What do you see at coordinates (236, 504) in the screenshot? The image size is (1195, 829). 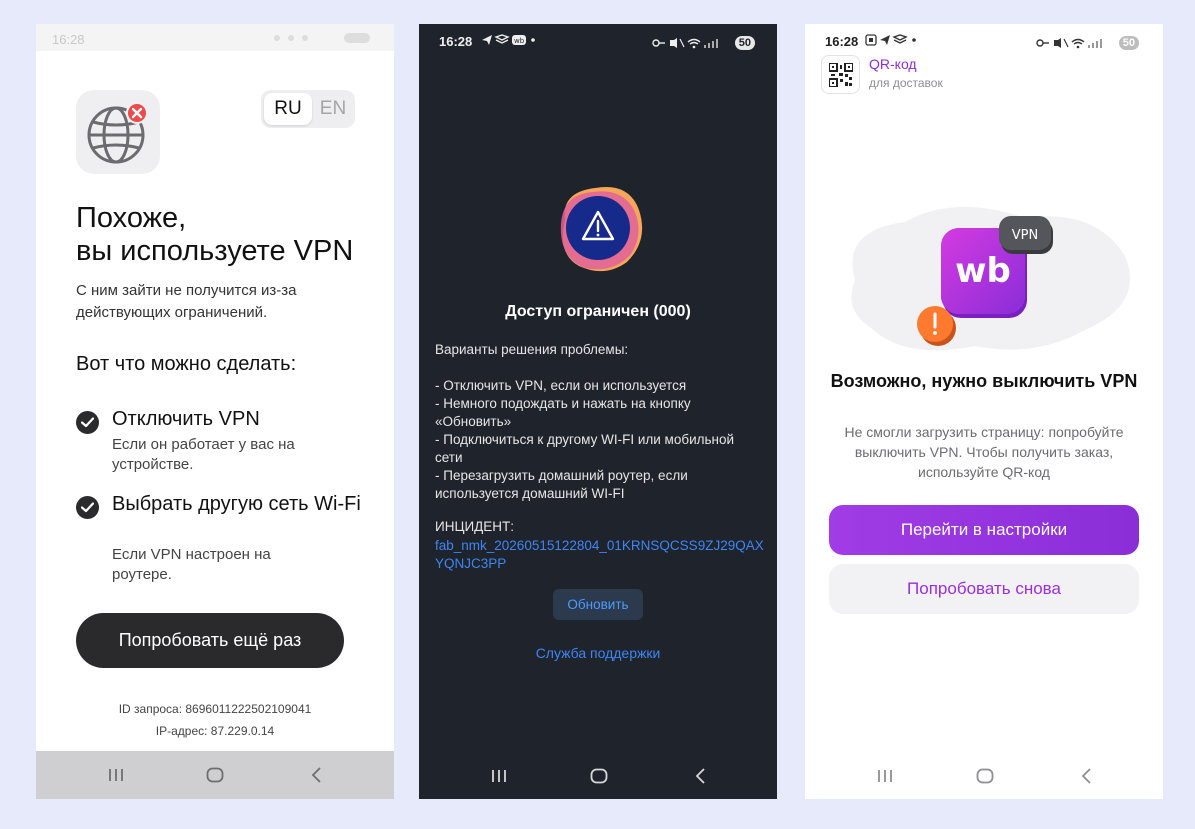 I see `option-title: Выбрать другую сеть Wi-Fi` at bounding box center [236, 504].